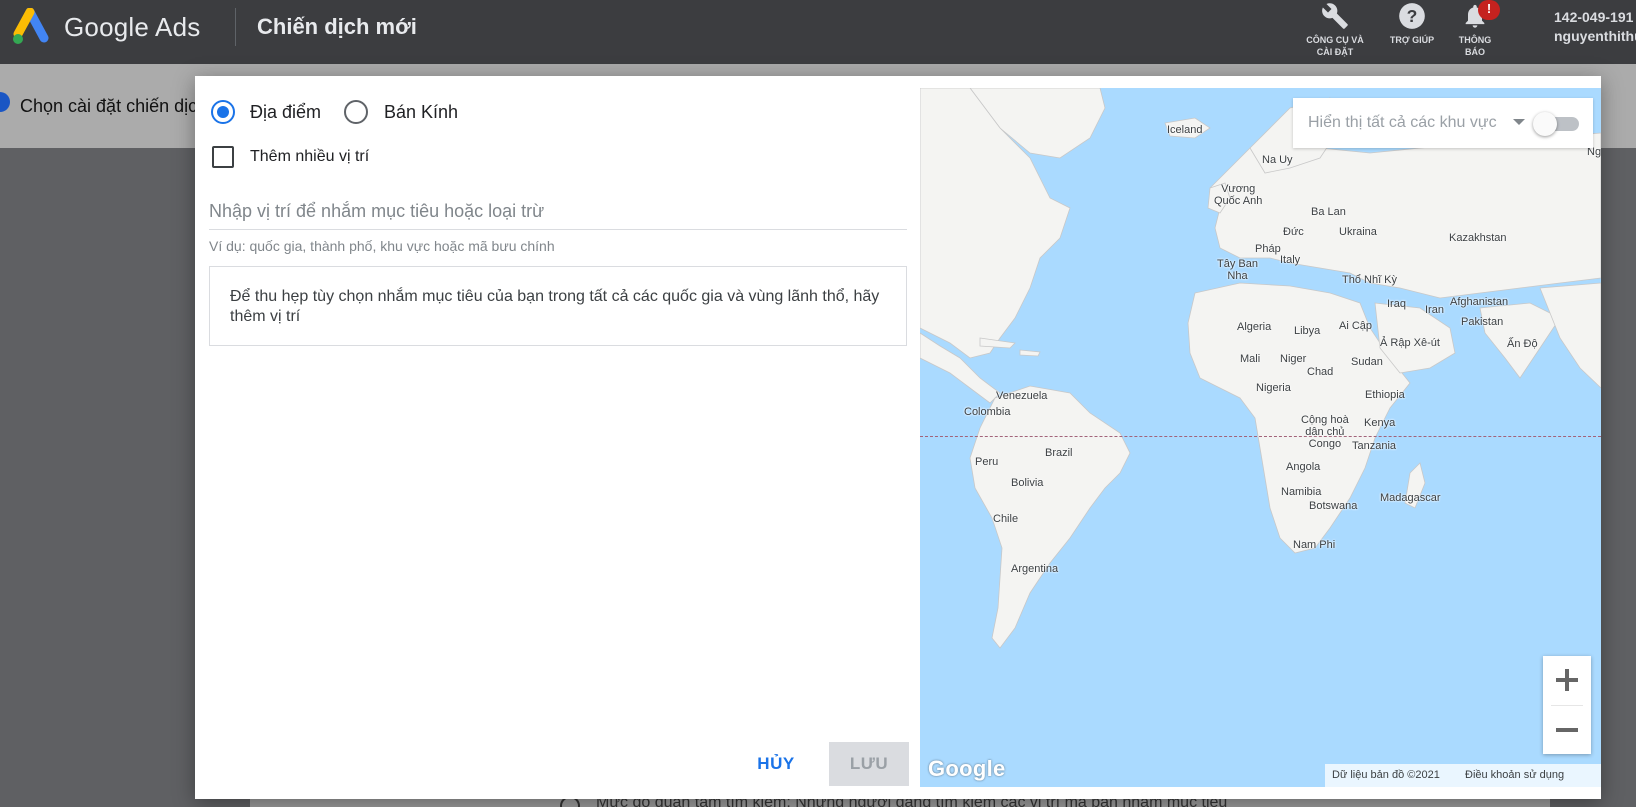 This screenshot has height=807, width=1636. What do you see at coordinates (1293, 359) in the screenshot?
I see `map-label: Niger` at bounding box center [1293, 359].